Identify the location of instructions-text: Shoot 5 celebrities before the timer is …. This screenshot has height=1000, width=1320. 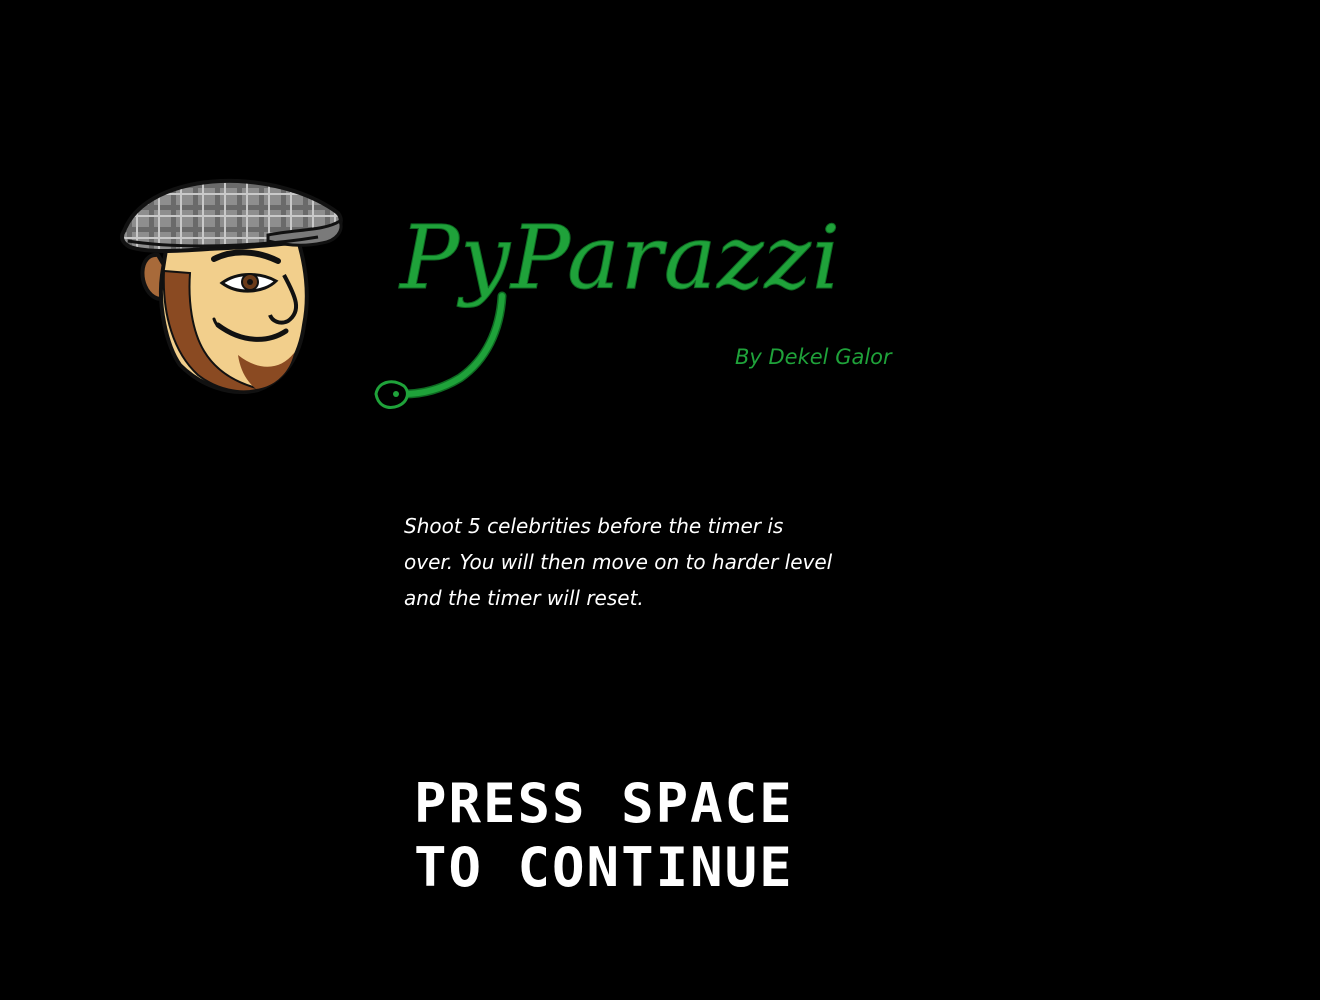
(618, 562).